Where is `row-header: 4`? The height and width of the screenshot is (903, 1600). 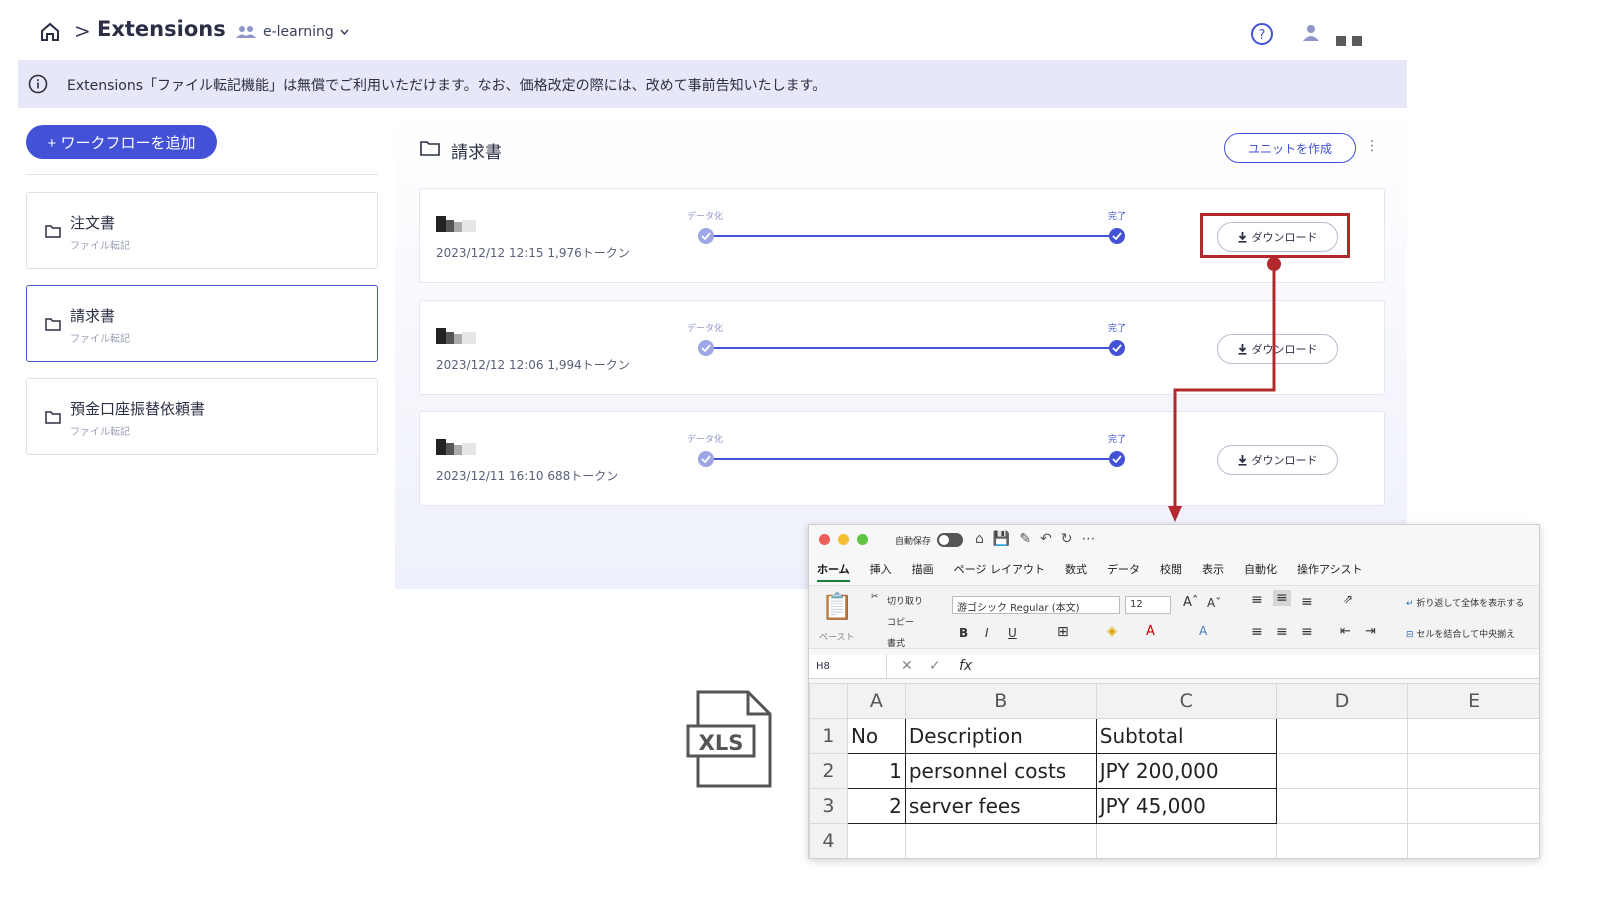
row-header: 4 is located at coordinates (828, 840).